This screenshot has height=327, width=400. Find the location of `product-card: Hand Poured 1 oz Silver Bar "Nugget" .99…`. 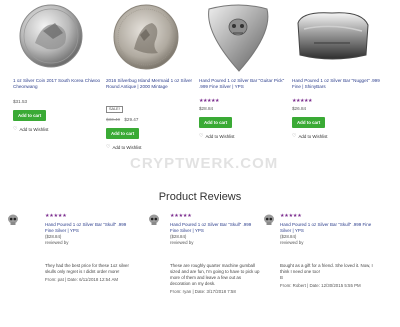

product-card: Hand Poured 1 oz Silver Bar "Nugget" .99… is located at coordinates (338, 69).